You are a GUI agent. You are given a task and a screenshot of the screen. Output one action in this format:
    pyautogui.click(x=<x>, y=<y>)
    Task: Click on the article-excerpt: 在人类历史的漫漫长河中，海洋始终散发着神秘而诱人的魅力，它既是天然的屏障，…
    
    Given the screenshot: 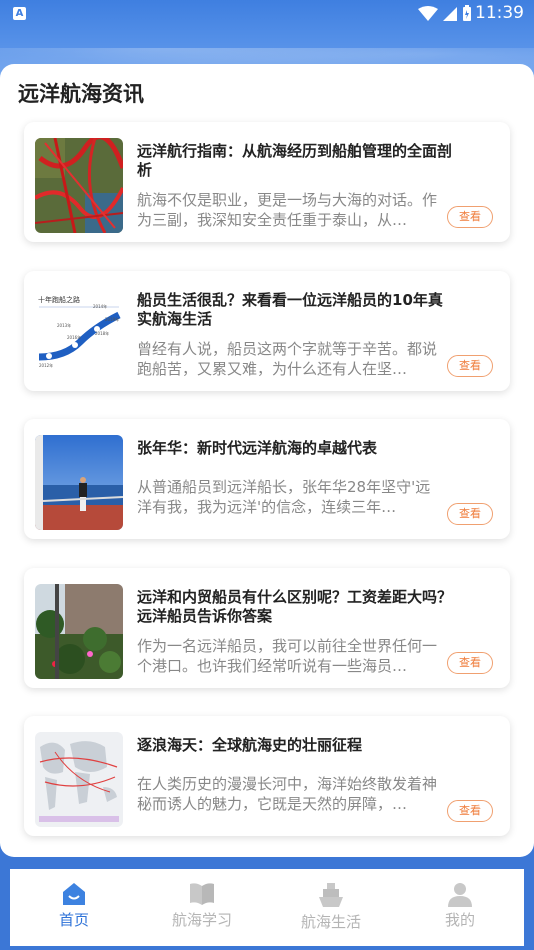 What is the action you would take?
    pyautogui.click(x=287, y=794)
    